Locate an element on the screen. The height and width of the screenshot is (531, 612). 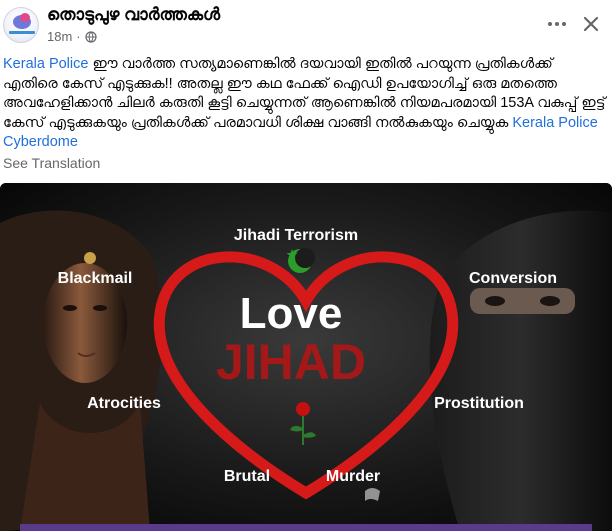
ellipsis-icon is located at coordinates (557, 24).